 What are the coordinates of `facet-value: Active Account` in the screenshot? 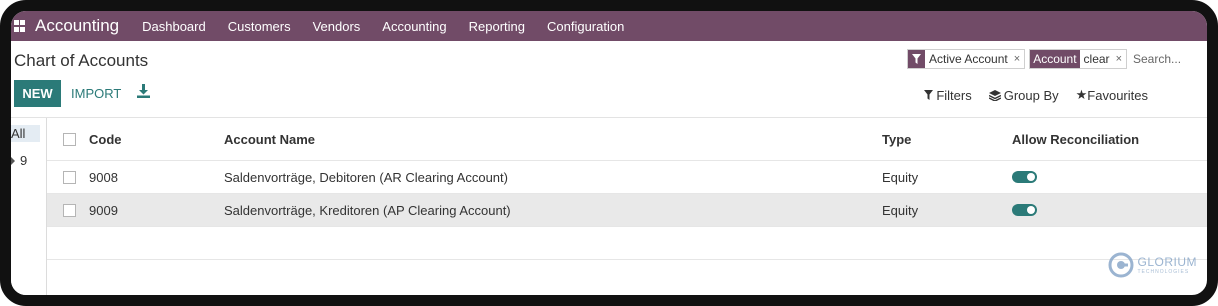 It's located at (968, 59).